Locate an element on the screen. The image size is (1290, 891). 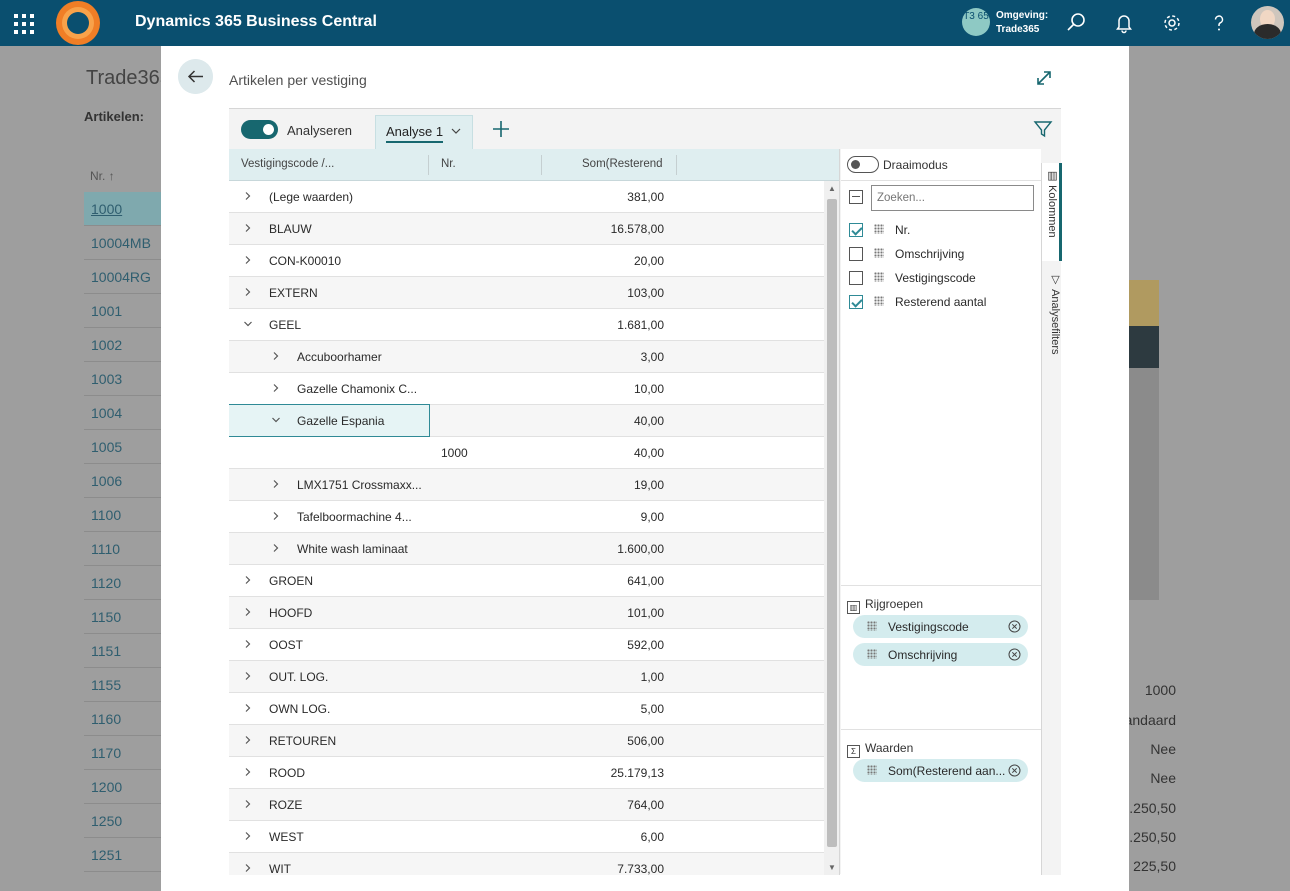
background-list-item: 1001 is located at coordinates (124, 311).